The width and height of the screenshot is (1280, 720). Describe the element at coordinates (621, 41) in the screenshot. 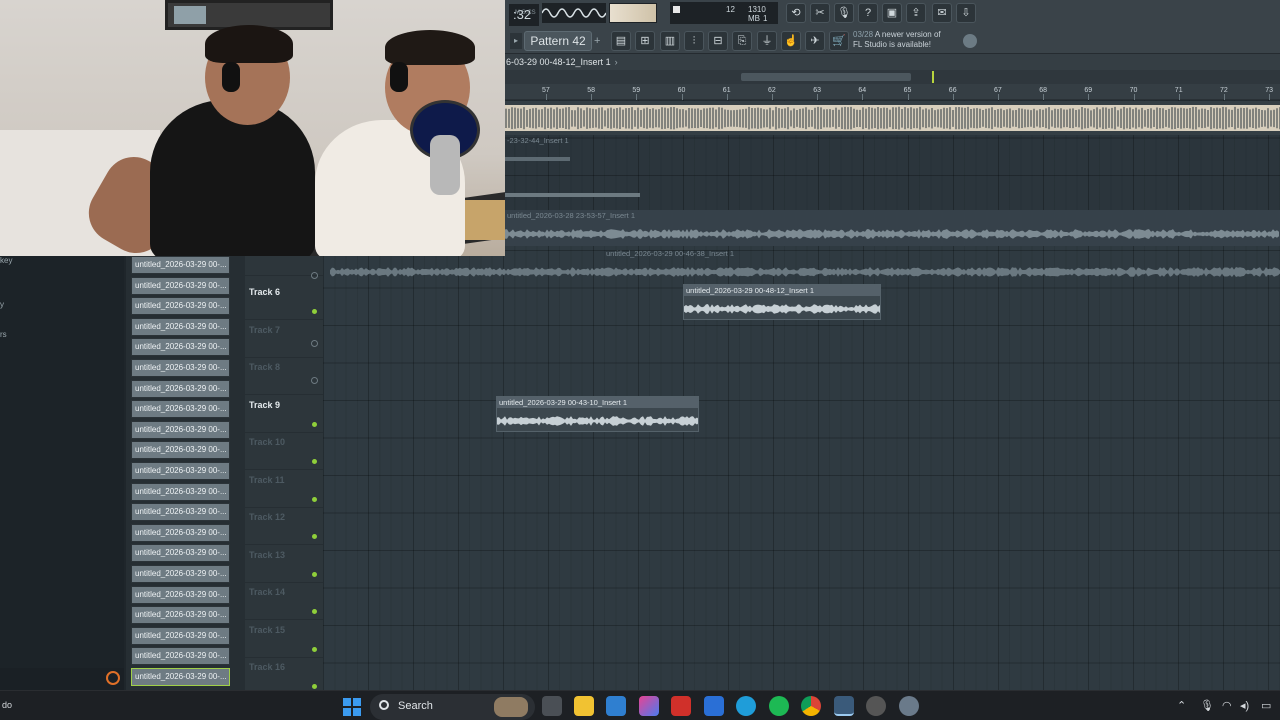

I see `playlist-icon: ▤` at that location.